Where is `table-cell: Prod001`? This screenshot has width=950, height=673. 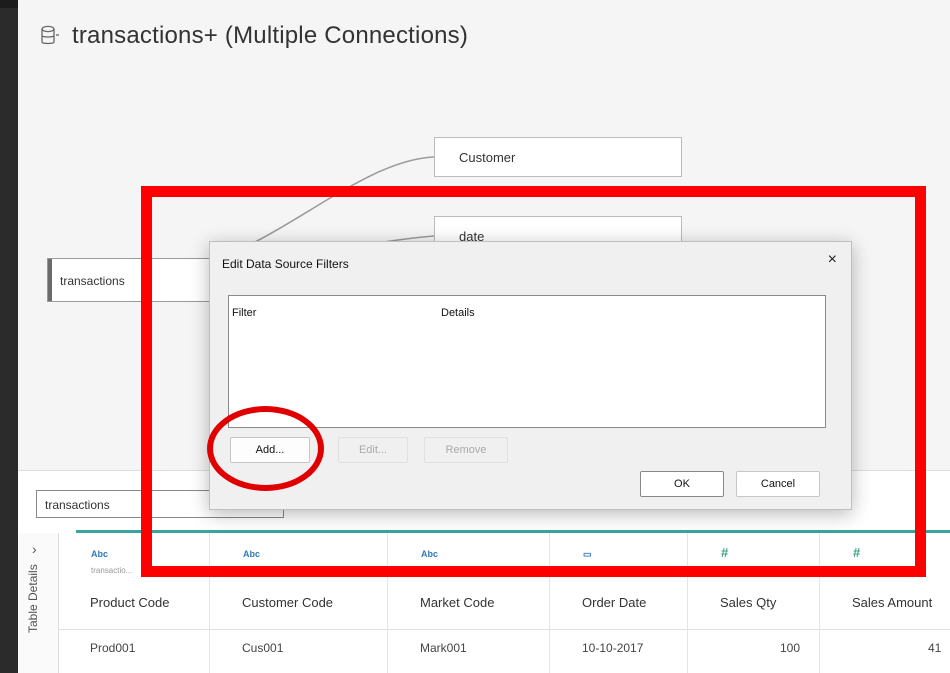 table-cell: Prod001 is located at coordinates (113, 648).